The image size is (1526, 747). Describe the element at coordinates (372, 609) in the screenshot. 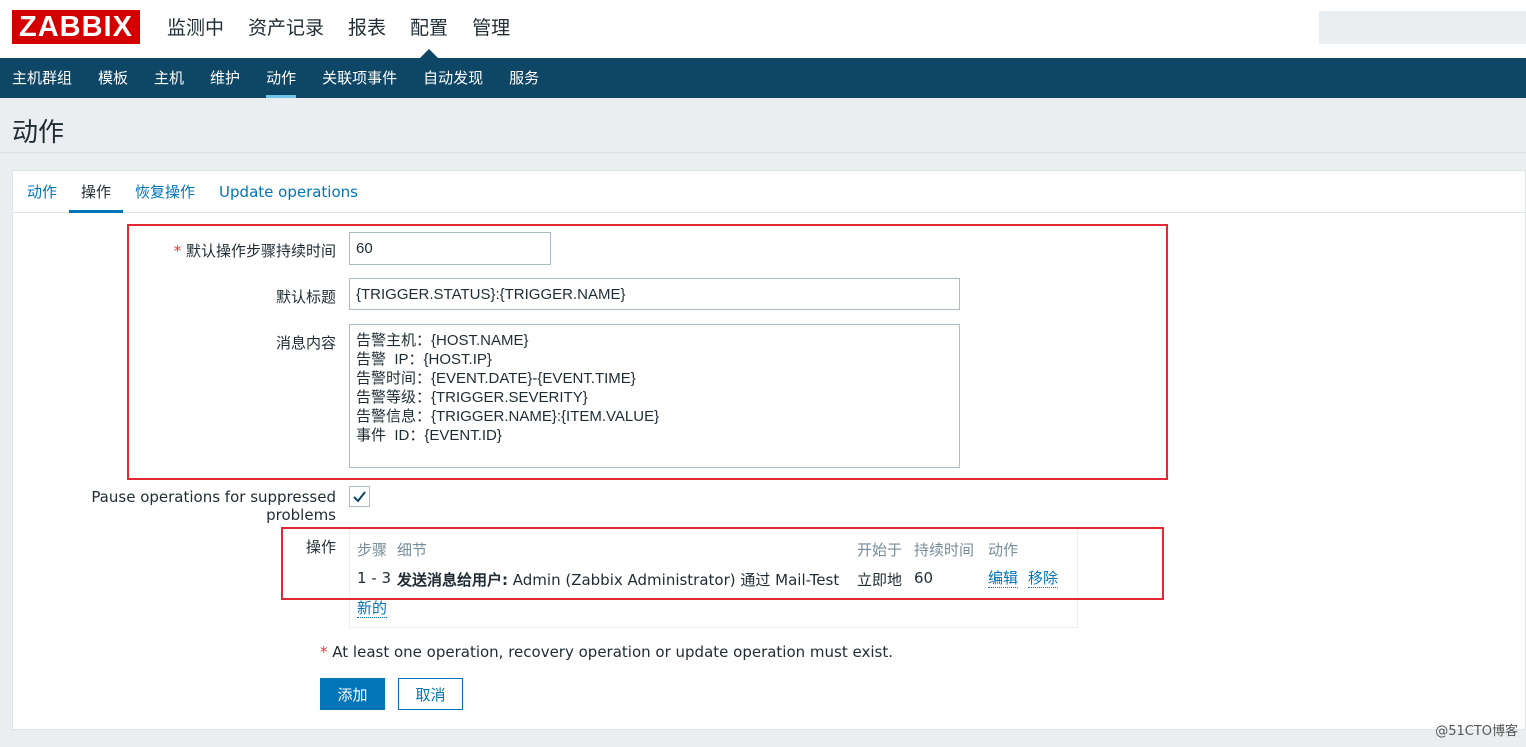

I see `new-operation-link: 新的` at that location.